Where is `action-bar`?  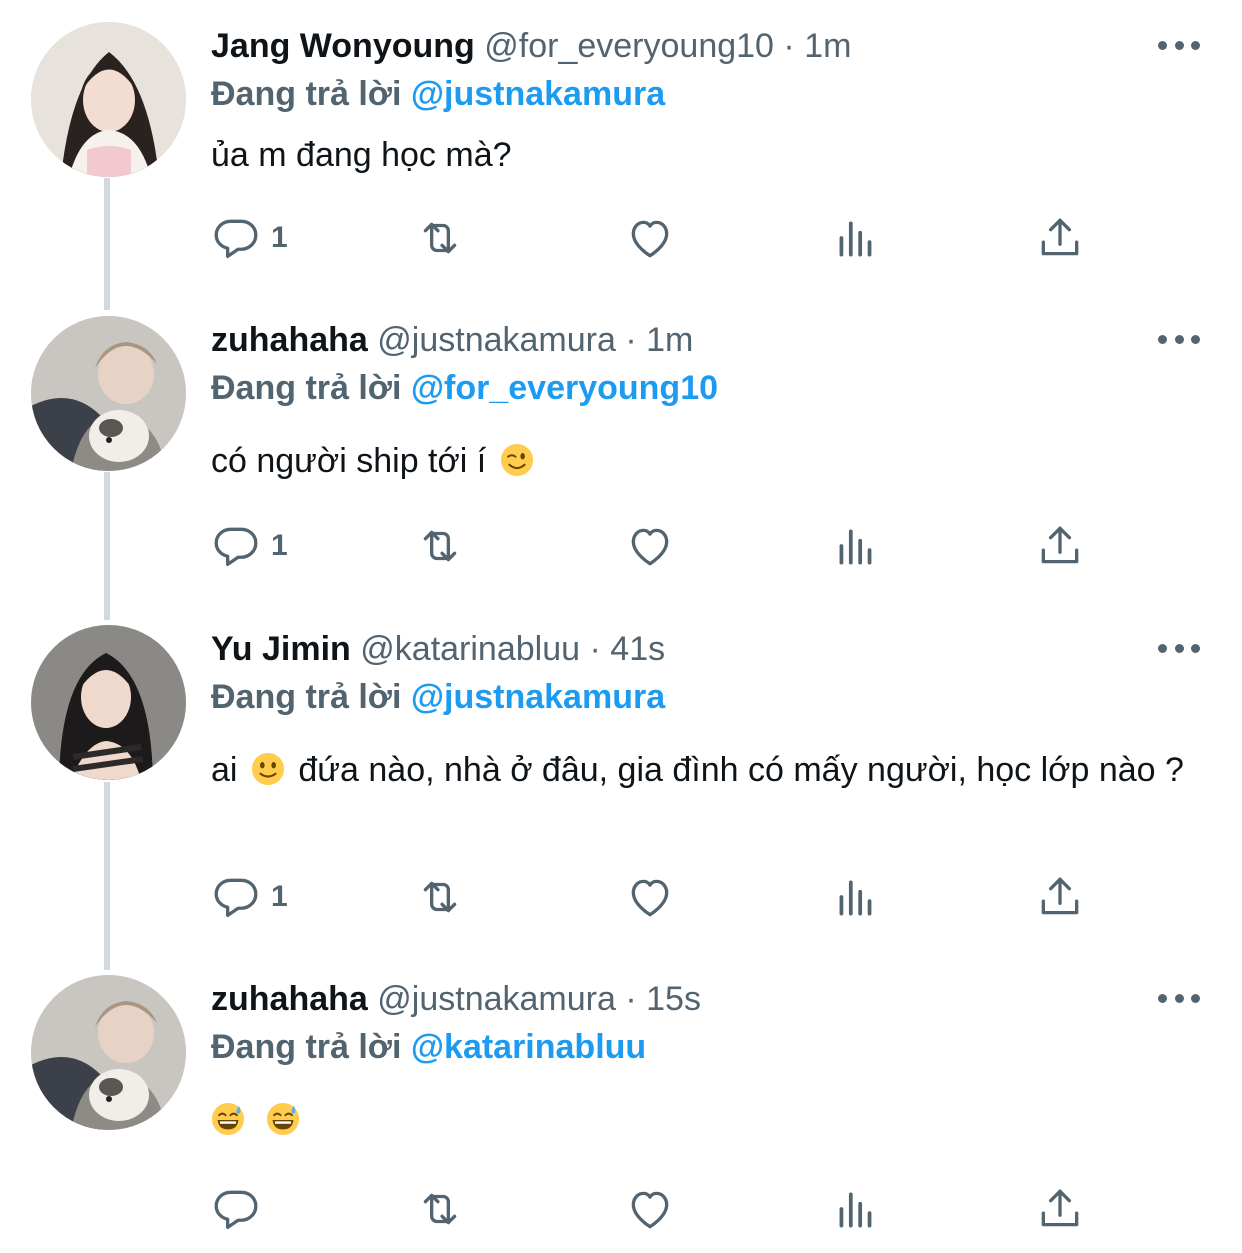 action-bar is located at coordinates (651, 1209).